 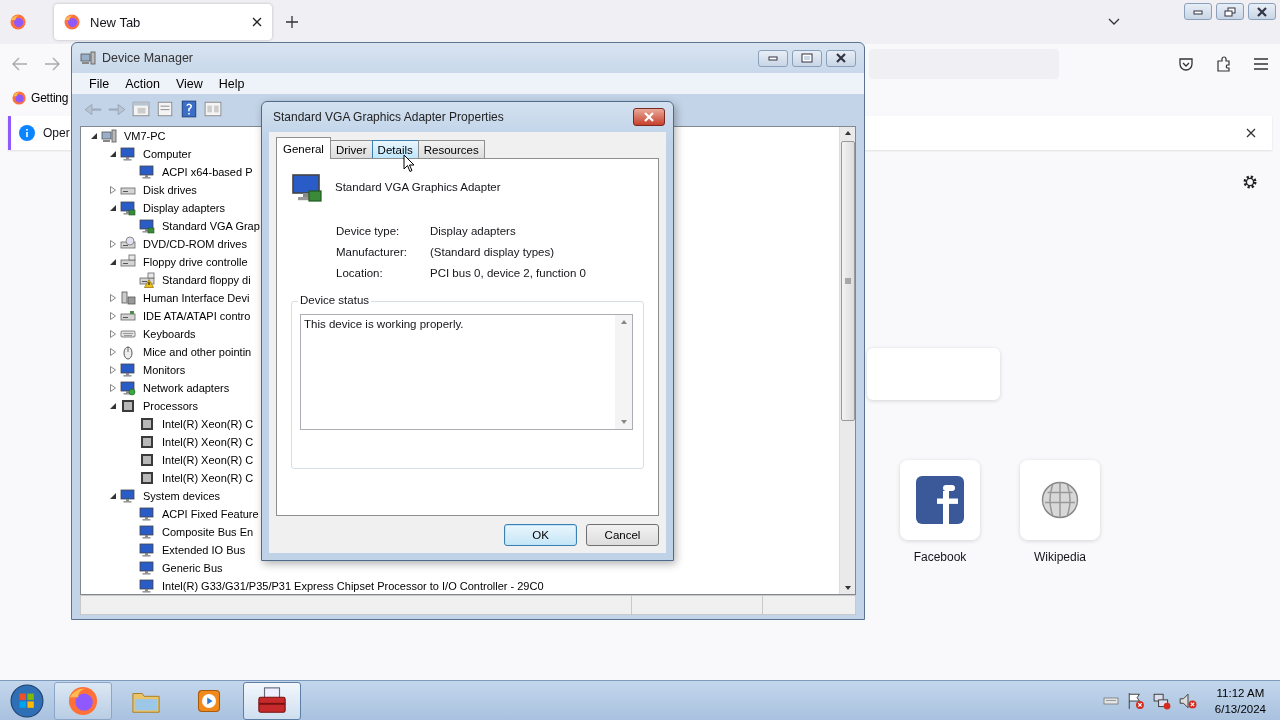 I want to click on bookmark-item: Getting, so click(x=40, y=98).